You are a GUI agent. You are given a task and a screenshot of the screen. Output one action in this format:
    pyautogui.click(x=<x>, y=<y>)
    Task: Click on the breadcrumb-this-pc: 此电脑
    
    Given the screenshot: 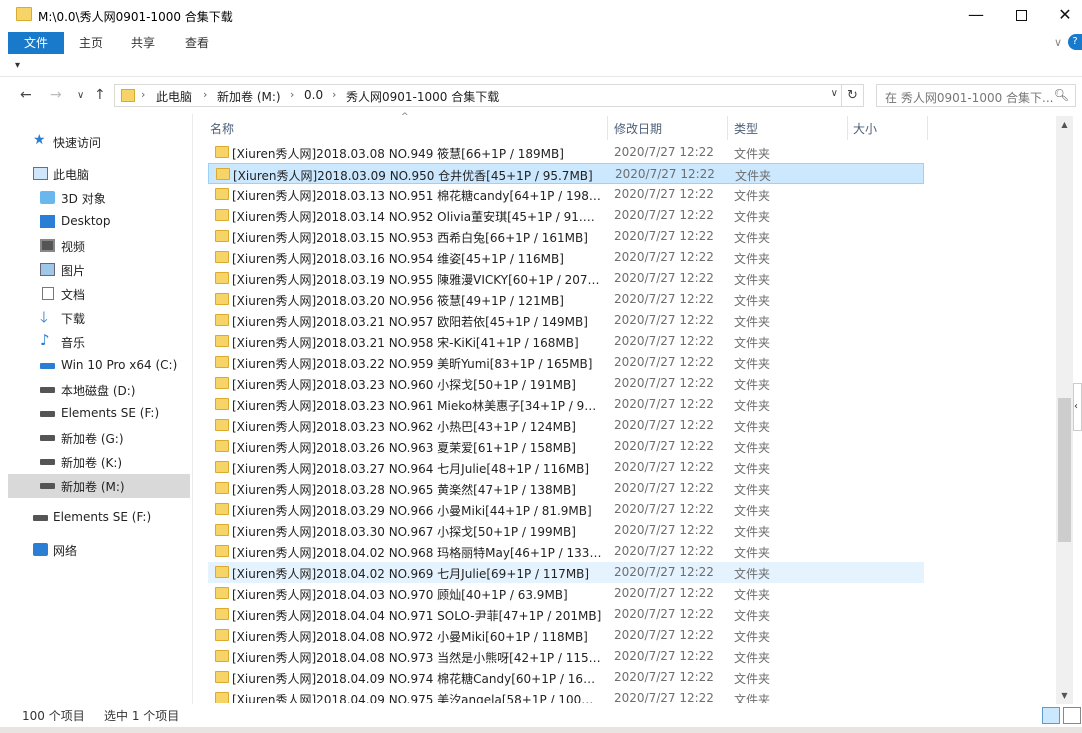 What is the action you would take?
    pyautogui.click(x=174, y=96)
    